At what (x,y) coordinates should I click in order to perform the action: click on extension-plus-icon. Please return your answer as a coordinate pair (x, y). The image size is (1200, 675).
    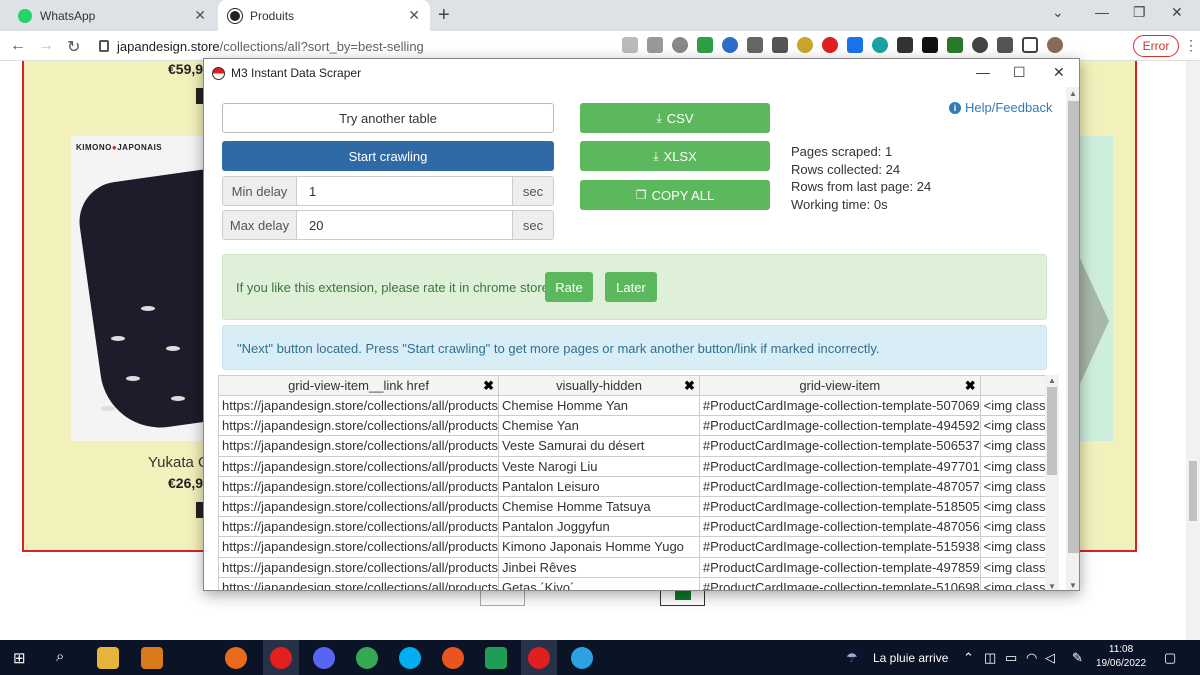
    Looking at the image, I should click on (705, 45).